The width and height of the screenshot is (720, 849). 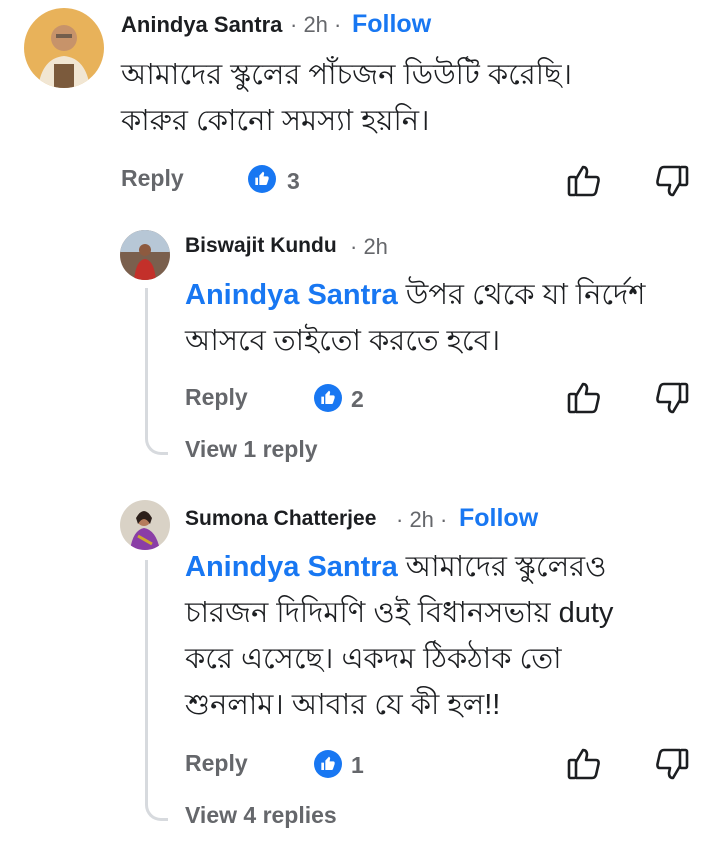 What do you see at coordinates (357, 765) in the screenshot?
I see `like-count: 1` at bounding box center [357, 765].